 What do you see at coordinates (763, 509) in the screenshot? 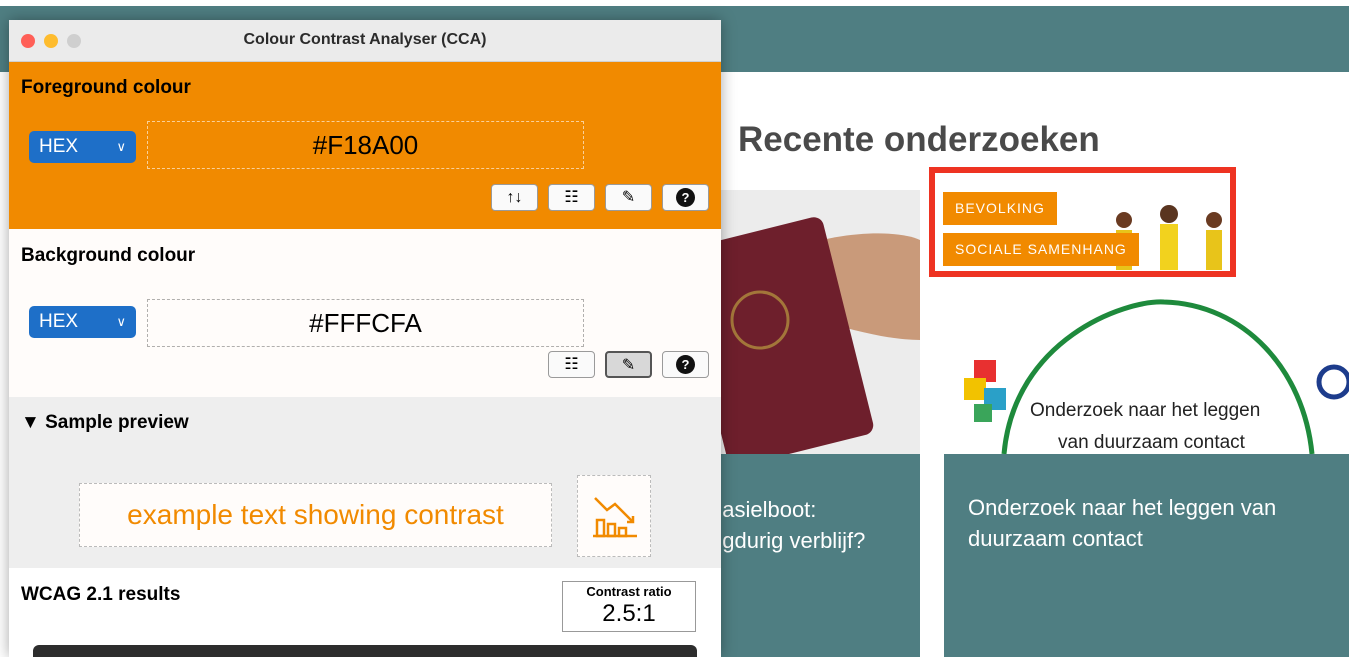
I see `asylum-card-title-line-1: f asielboot:` at bounding box center [763, 509].